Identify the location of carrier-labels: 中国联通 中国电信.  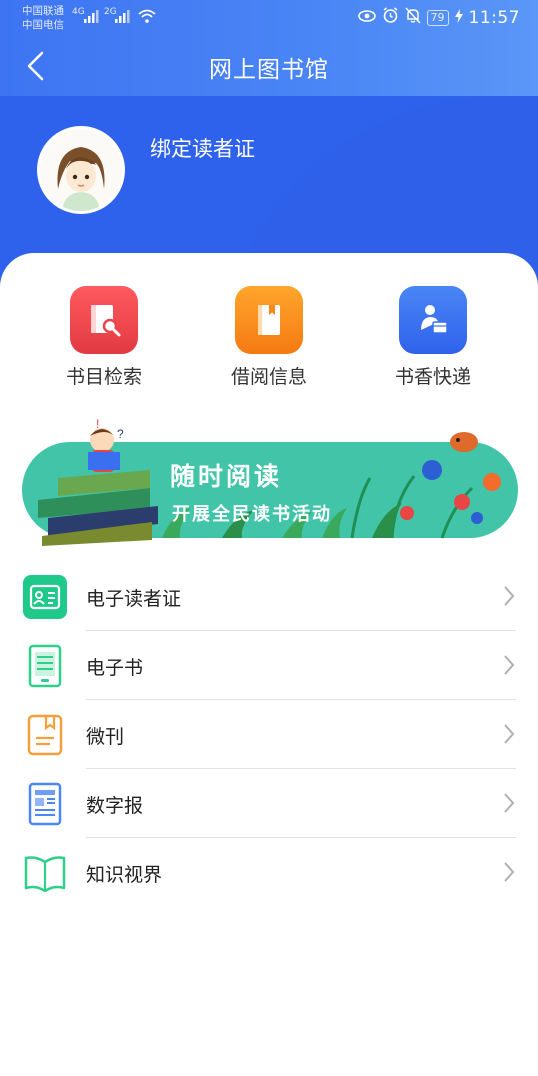
(43, 18).